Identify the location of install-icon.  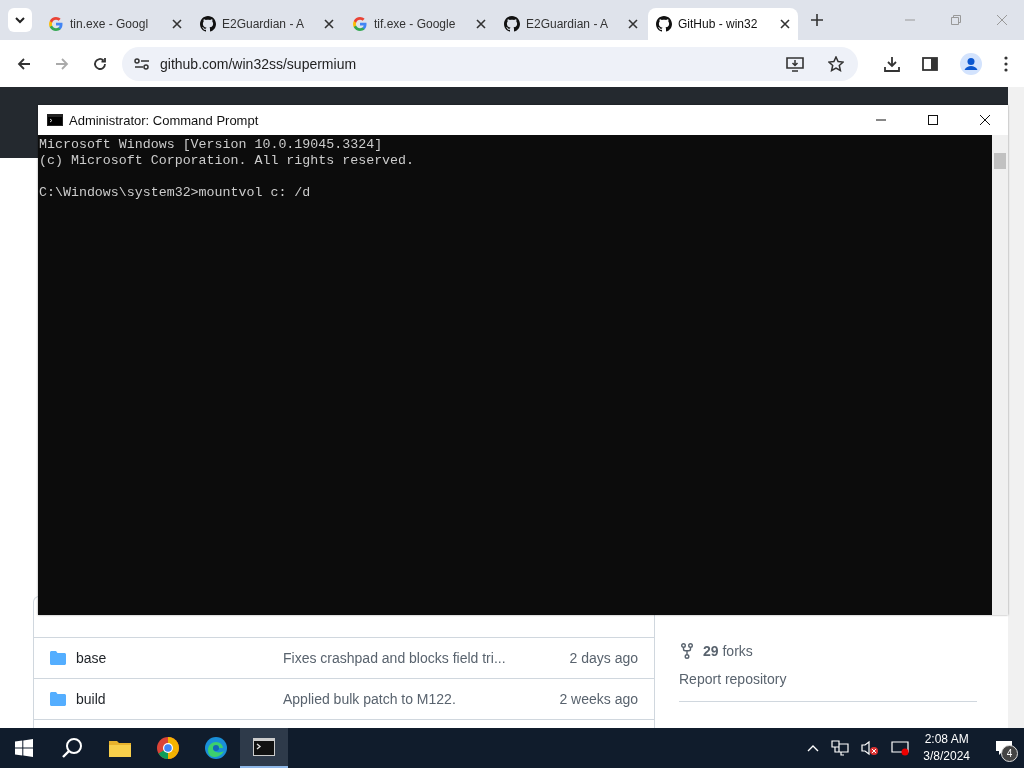
(795, 63).